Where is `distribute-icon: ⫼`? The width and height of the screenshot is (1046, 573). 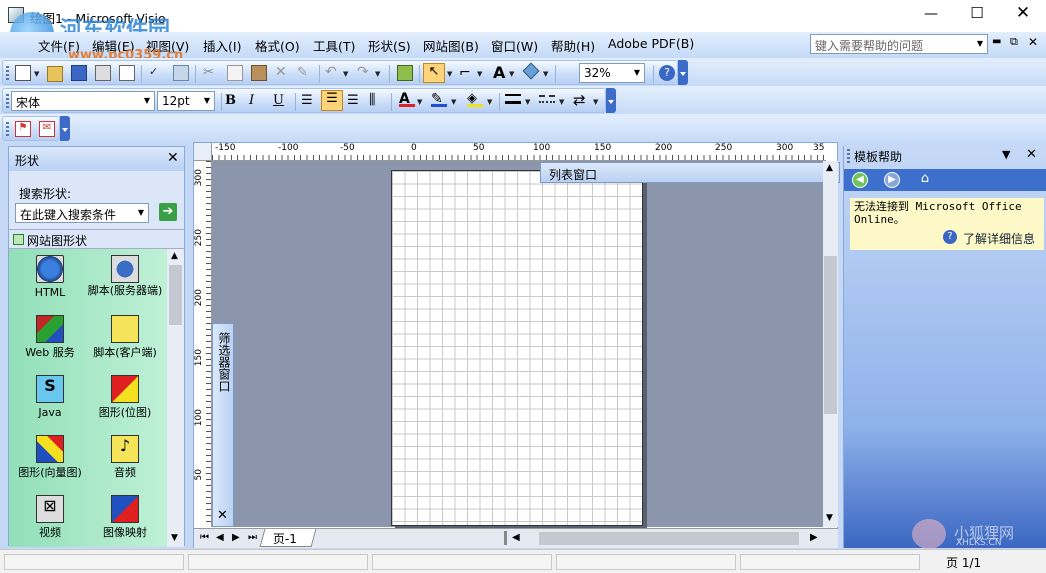 distribute-icon: ⫼ is located at coordinates (377, 100).